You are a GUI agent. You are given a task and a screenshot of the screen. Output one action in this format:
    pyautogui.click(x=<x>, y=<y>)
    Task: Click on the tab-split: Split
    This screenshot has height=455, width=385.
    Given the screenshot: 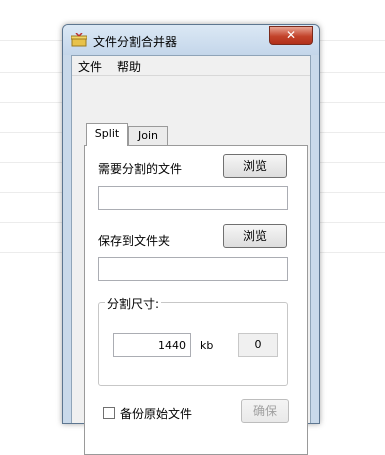 What is the action you would take?
    pyautogui.click(x=107, y=134)
    